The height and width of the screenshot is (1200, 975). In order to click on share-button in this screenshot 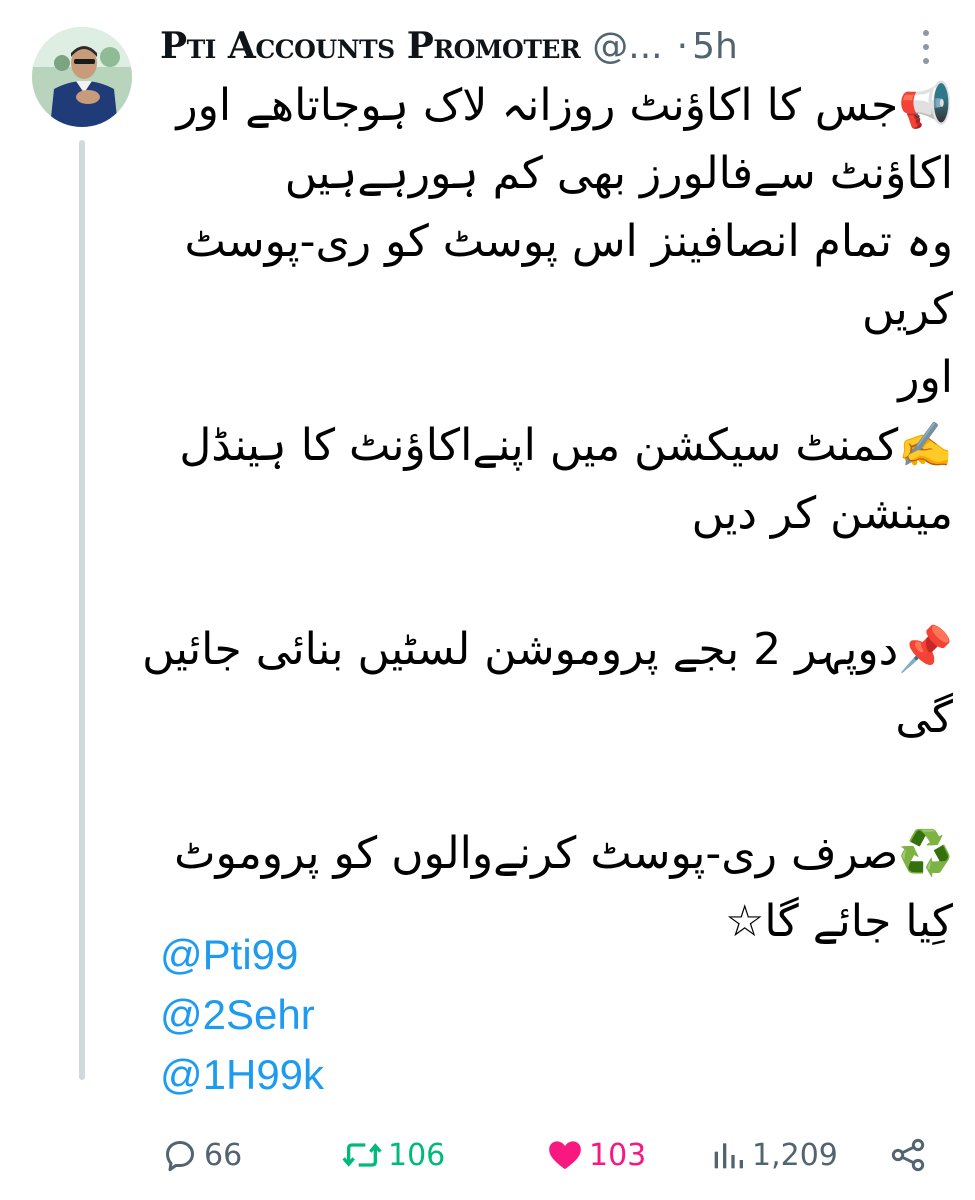, I will do `click(908, 1155)`.